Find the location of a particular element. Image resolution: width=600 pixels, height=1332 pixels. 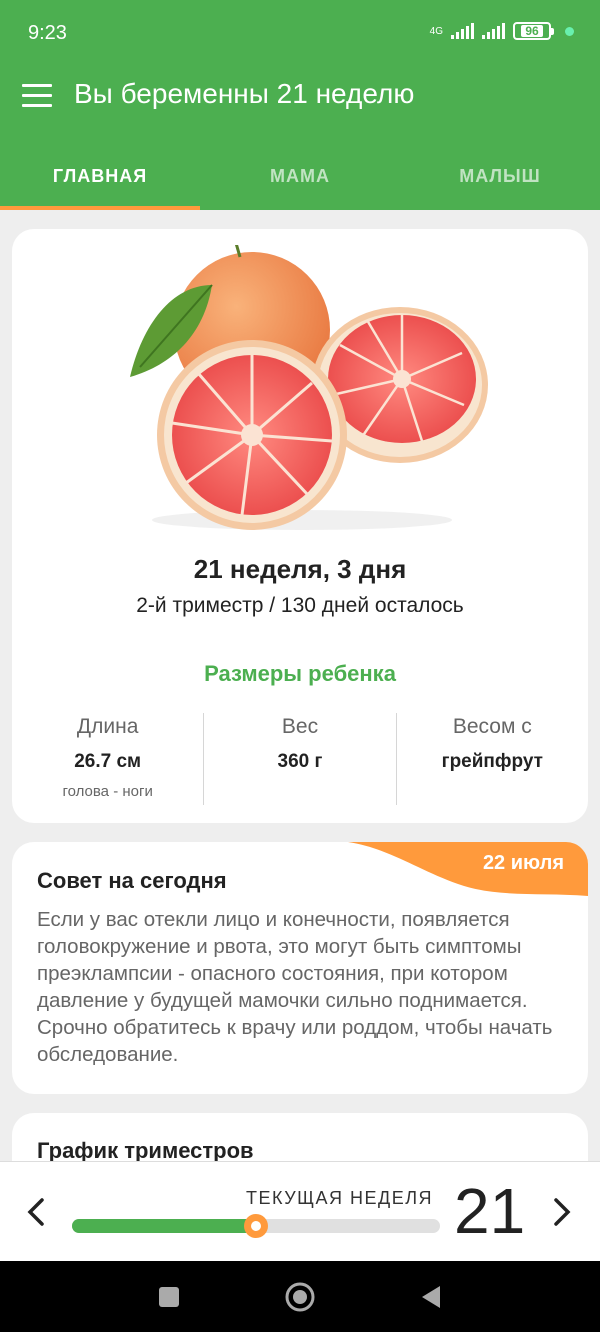

page-title: Вы беременны 21 неделю is located at coordinates (244, 93).